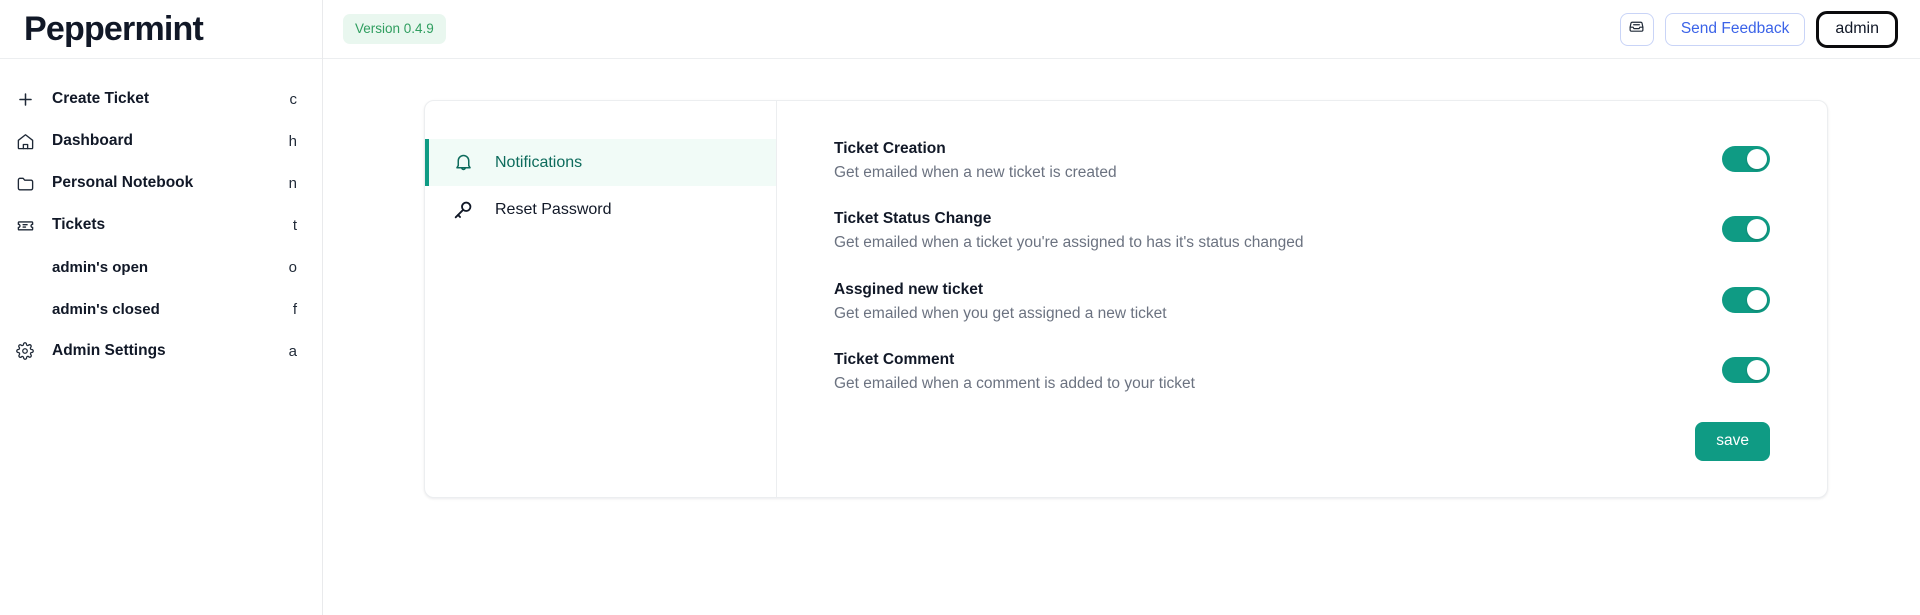  I want to click on tab-label: Reset Password, so click(553, 209).